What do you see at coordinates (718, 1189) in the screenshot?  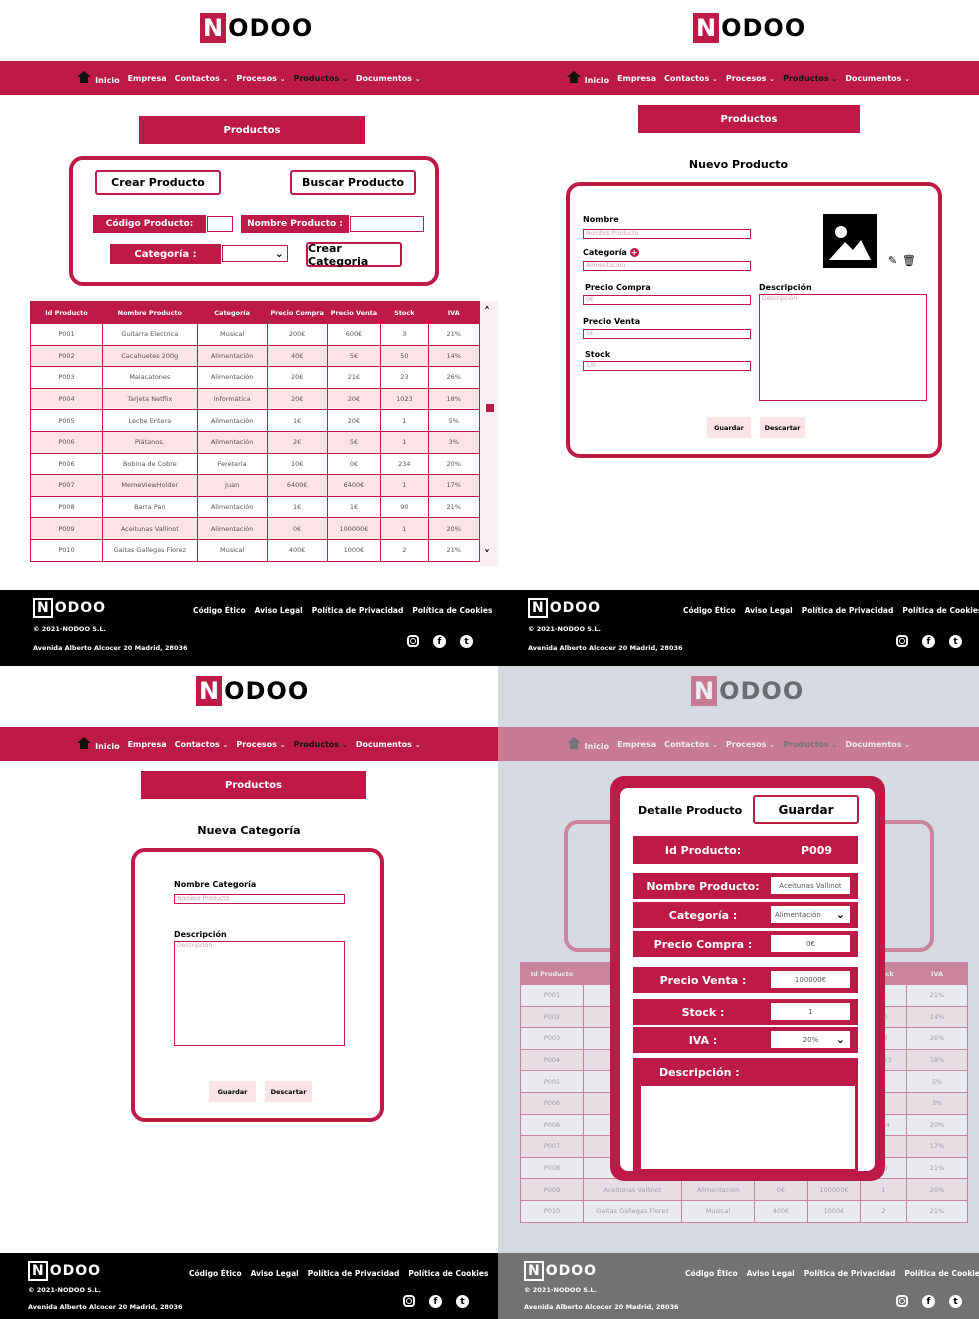 I see `table-cell: Alimentación` at bounding box center [718, 1189].